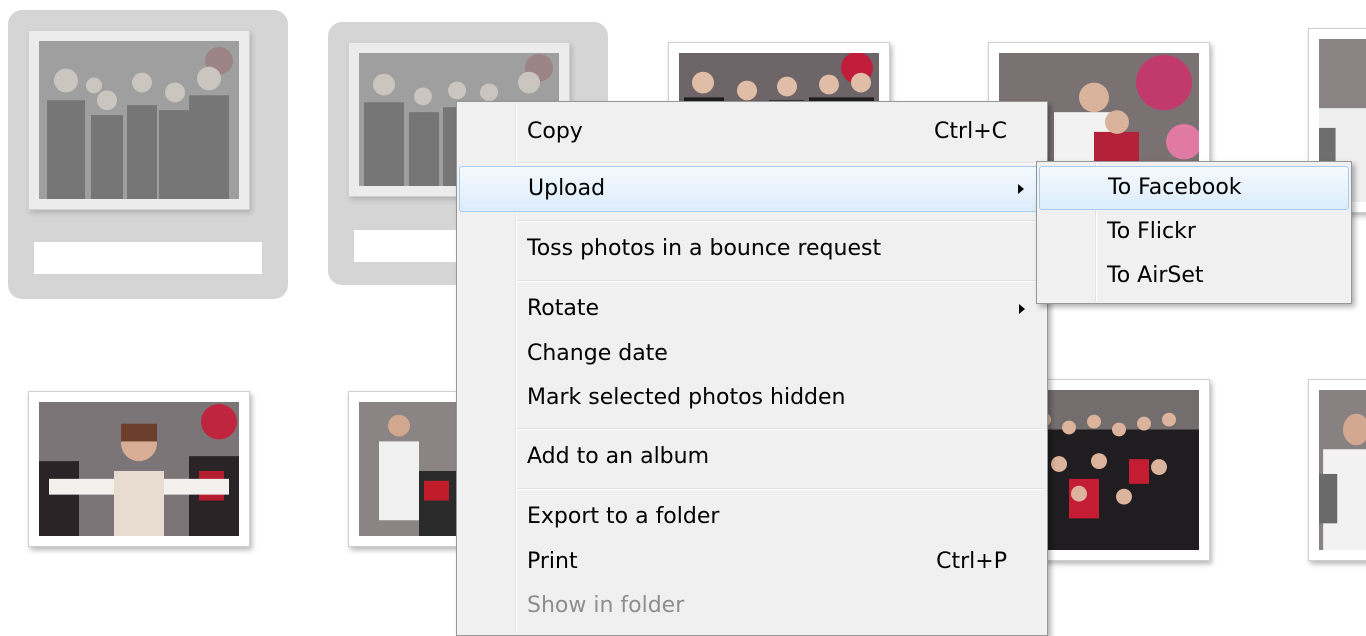  I want to click on menu-item-label: Print, so click(552, 561).